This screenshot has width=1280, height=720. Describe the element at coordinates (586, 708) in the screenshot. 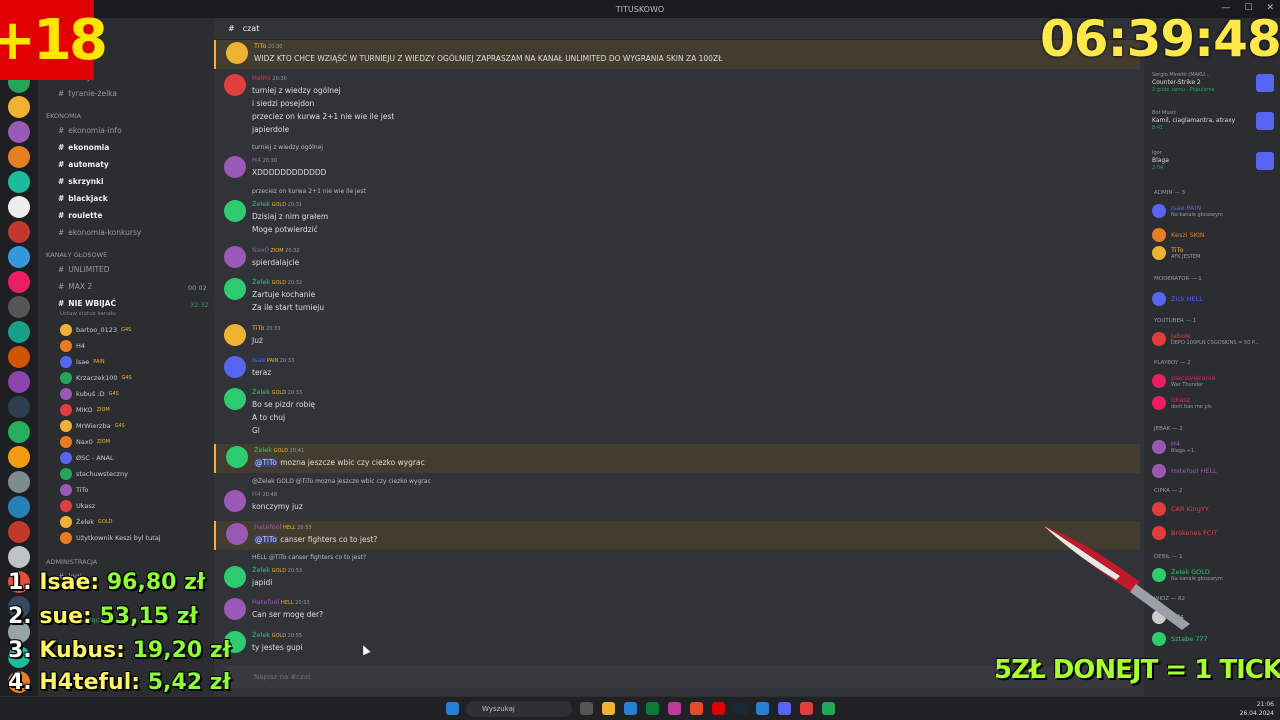

I see `task-view-icon` at that location.